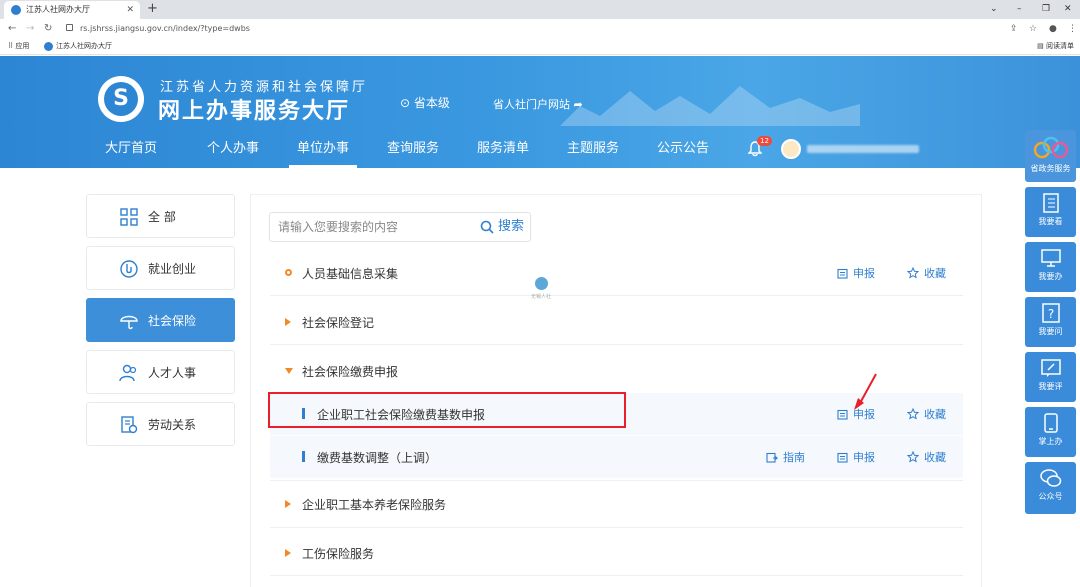 Image resolution: width=1080 pixels, height=587 pixels. Describe the element at coordinates (683, 149) in the screenshot. I see `nav-item-notices: 公示公告` at that location.